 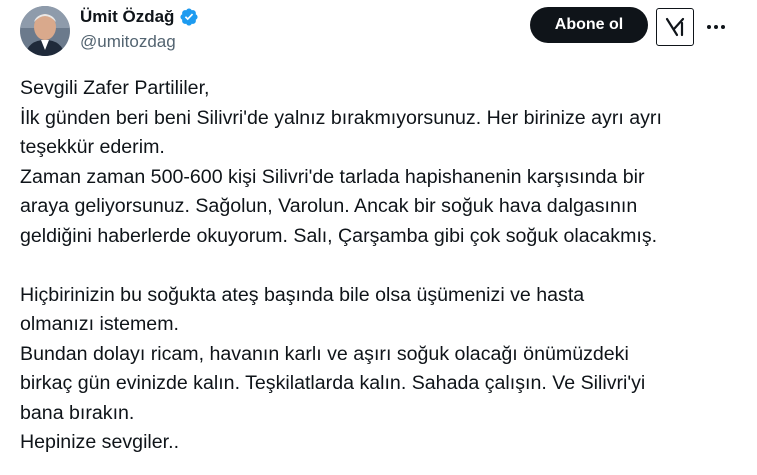 What do you see at coordinates (99, 324) in the screenshot?
I see `tweet-line: olmanızı istemem.` at bounding box center [99, 324].